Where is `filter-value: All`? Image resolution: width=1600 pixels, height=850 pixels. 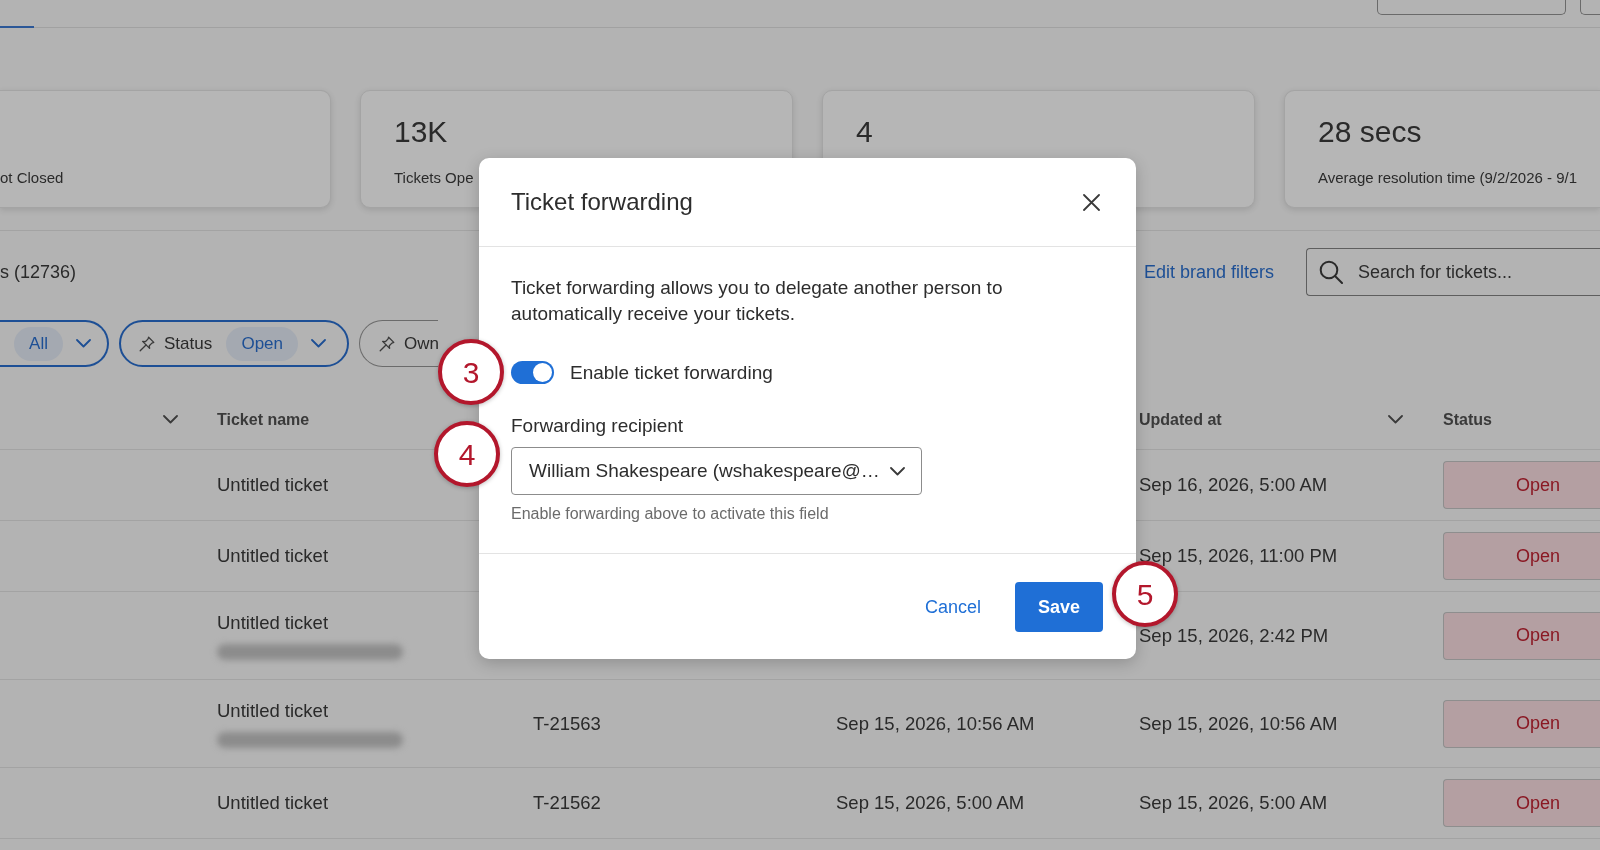
filter-value: All is located at coordinates (38, 343).